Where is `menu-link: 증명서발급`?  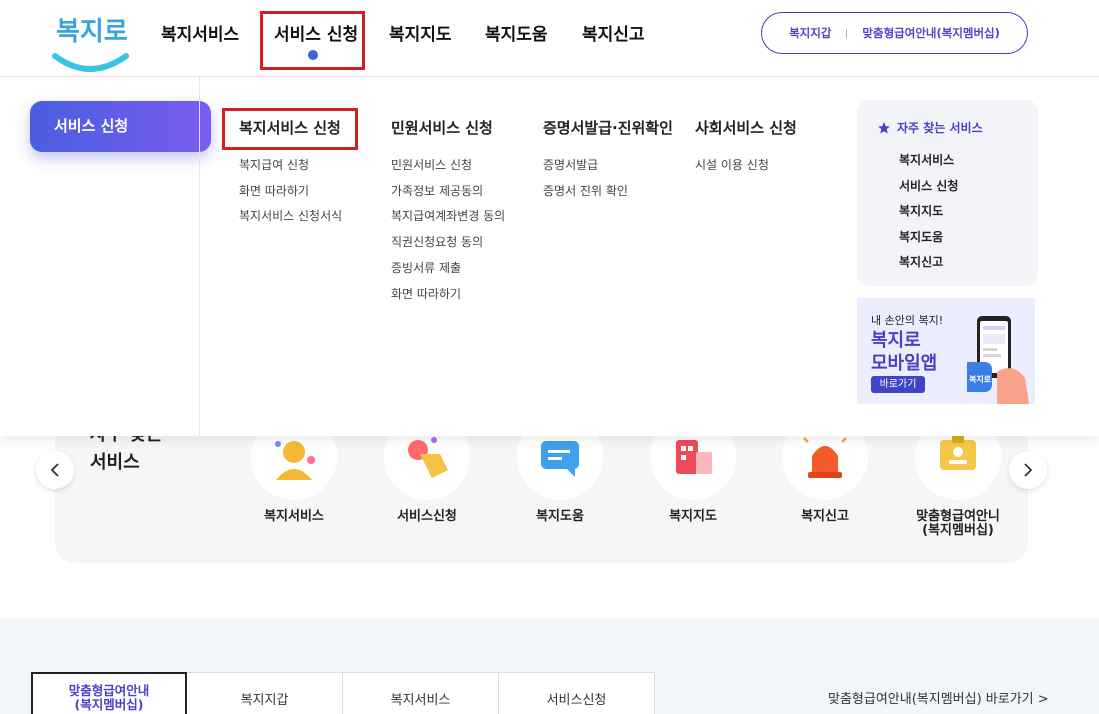 menu-link: 증명서발급 is located at coordinates (608, 166).